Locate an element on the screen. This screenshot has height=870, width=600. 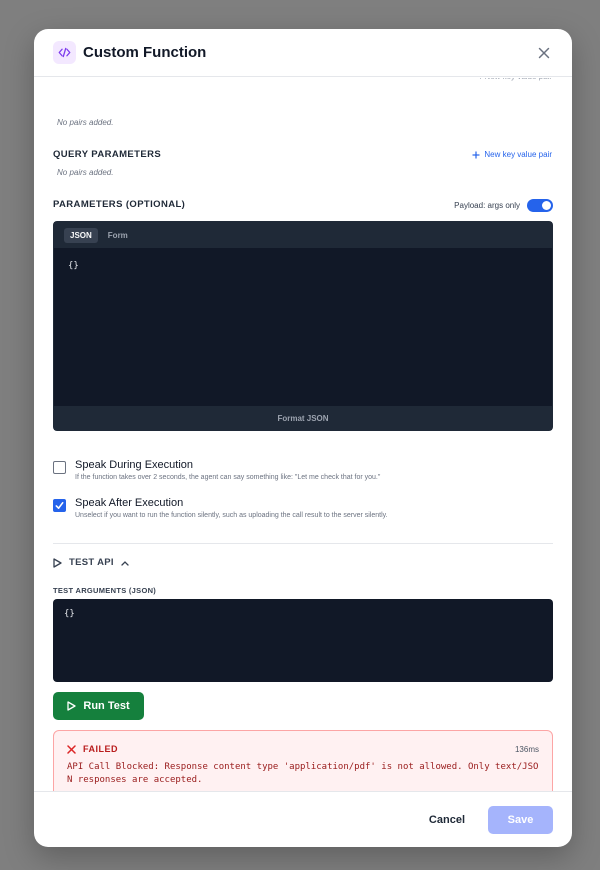
save-button: Save is located at coordinates (520, 819).